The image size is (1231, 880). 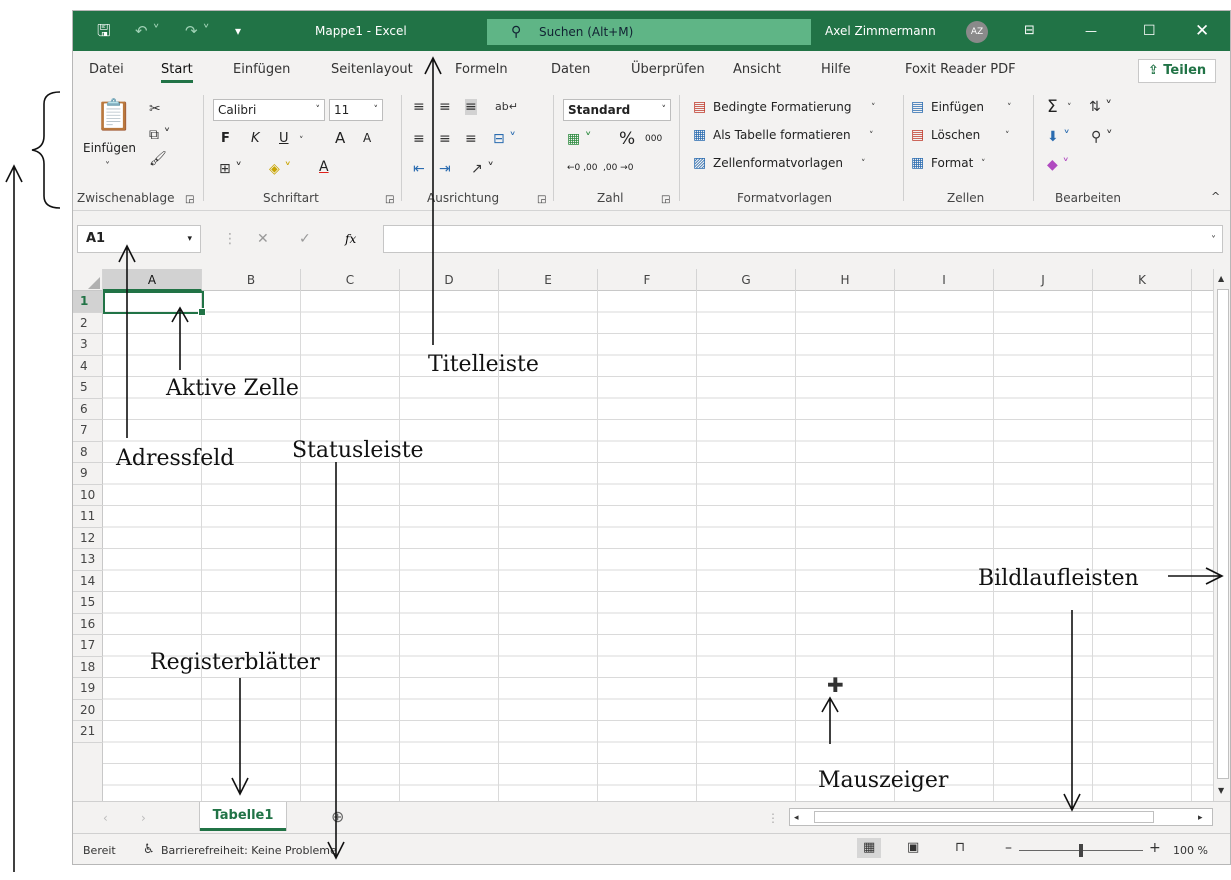 What do you see at coordinates (263, 239) in the screenshot?
I see `cancel-icon: ✕` at bounding box center [263, 239].